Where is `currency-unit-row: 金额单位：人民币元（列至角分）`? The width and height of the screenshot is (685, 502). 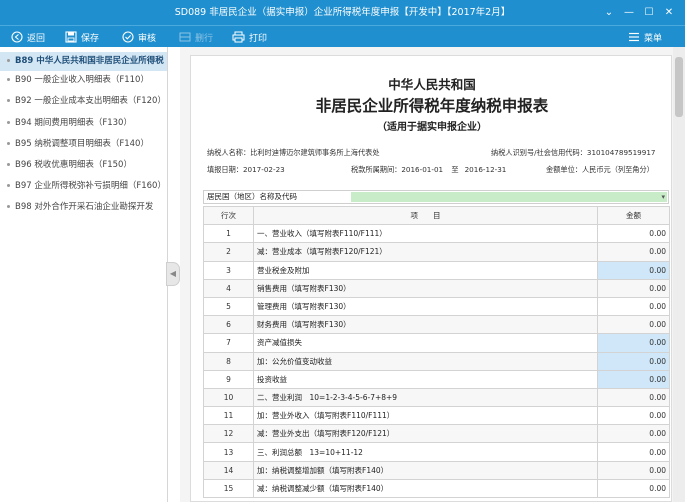 currency-unit-row: 金额单位：人民币元（列至角分） is located at coordinates (600, 169).